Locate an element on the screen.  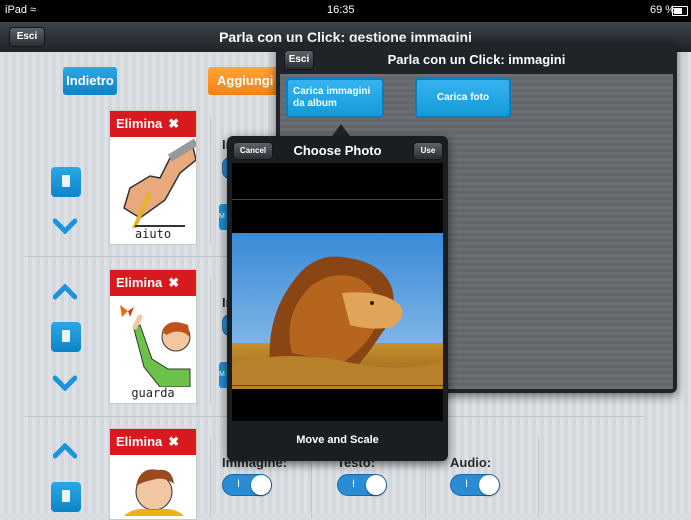
load-album-button: Carica immagini da album is located at coordinates (335, 98).